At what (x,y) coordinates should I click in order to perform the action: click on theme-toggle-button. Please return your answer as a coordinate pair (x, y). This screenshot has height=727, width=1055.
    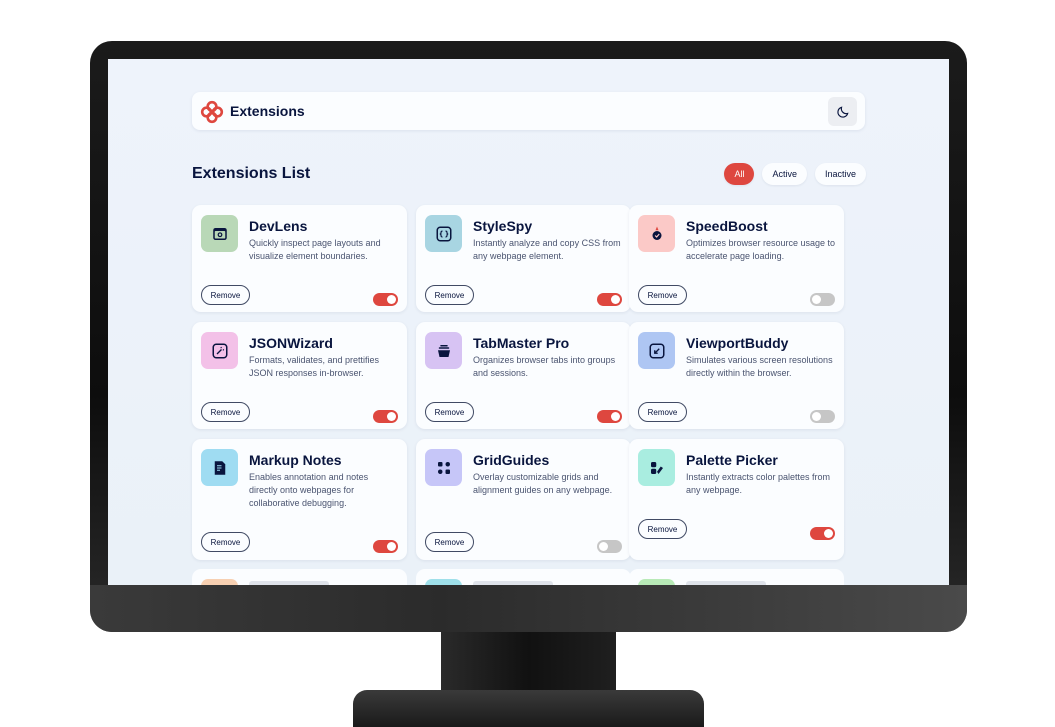
    Looking at the image, I should click on (842, 111).